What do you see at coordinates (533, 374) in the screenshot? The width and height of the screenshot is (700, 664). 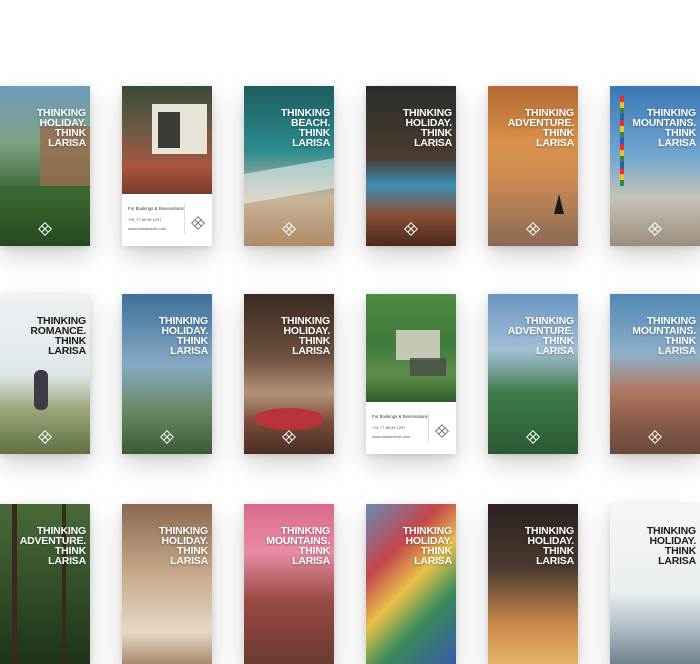 I see `poster-card-11: Thinking Adventure. Think Larisa` at bounding box center [533, 374].